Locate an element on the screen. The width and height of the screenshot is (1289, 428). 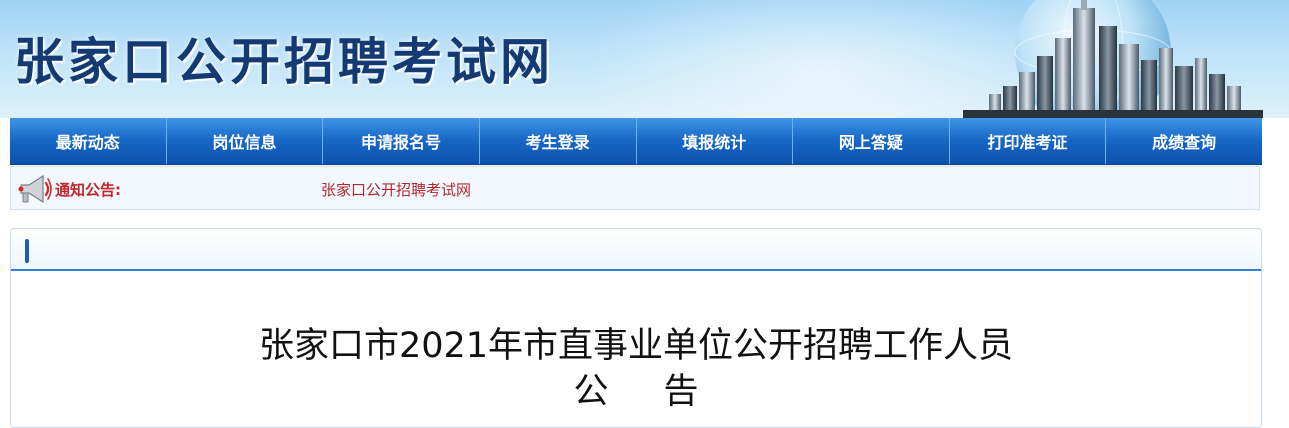
city-skyline-illustration is located at coordinates (1113, 59).